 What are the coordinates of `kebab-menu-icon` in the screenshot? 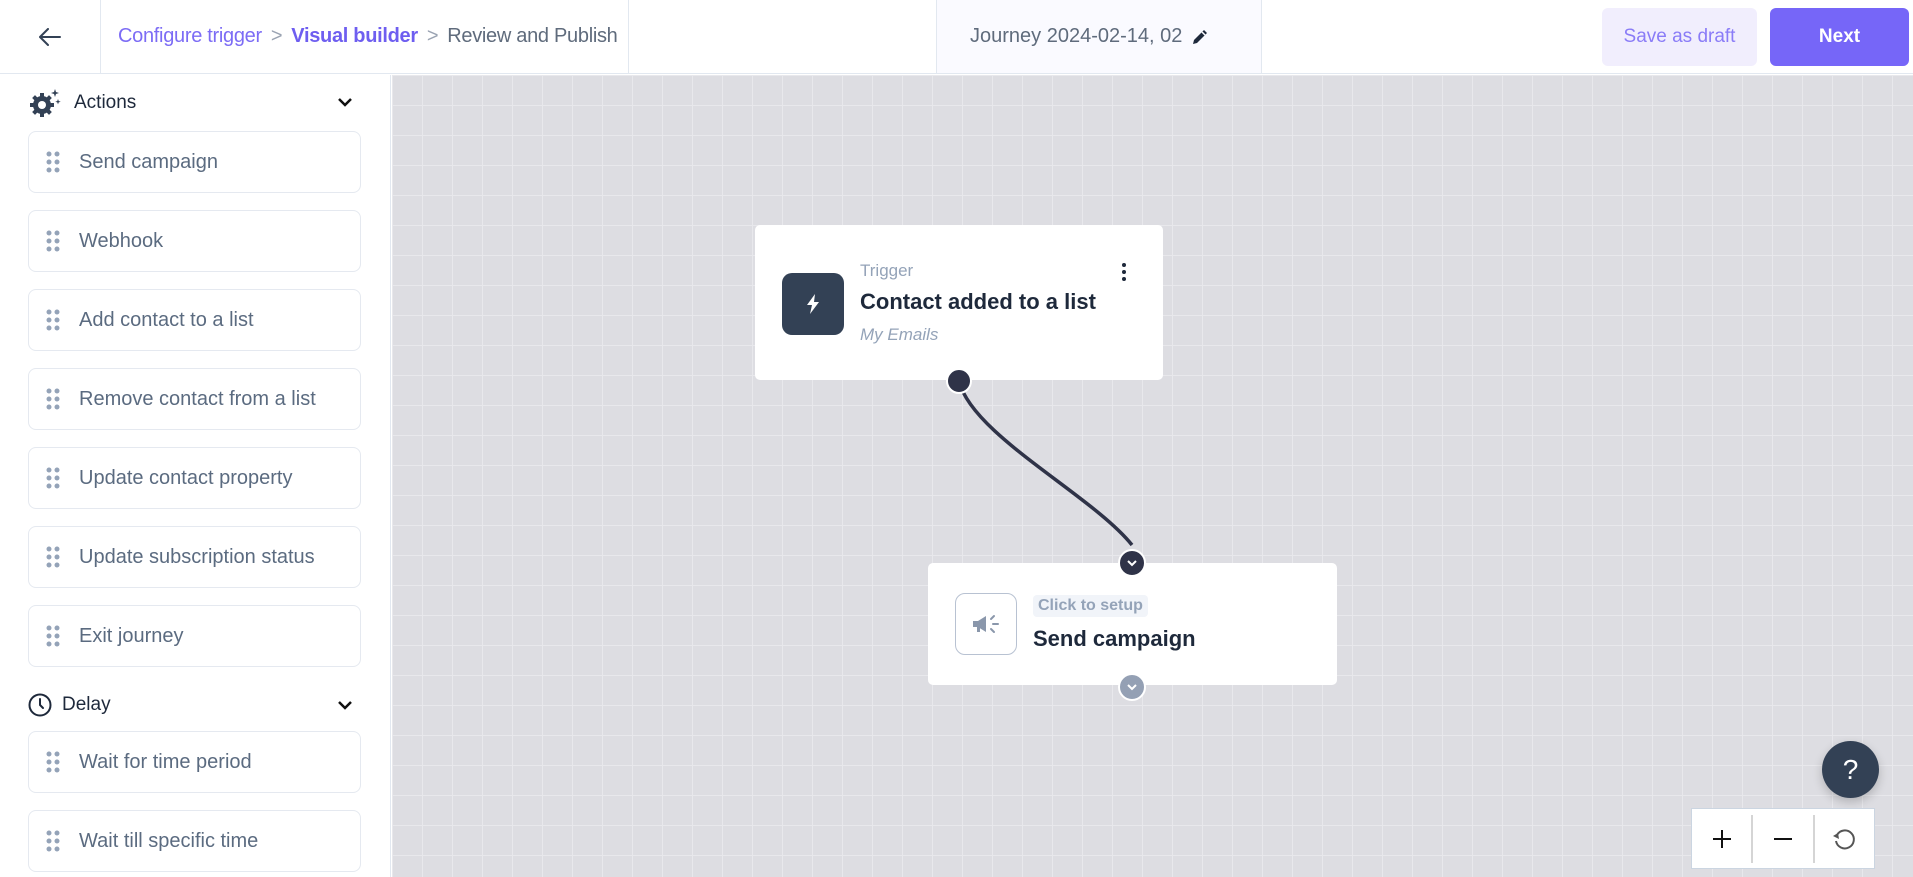 It's located at (1124, 272).